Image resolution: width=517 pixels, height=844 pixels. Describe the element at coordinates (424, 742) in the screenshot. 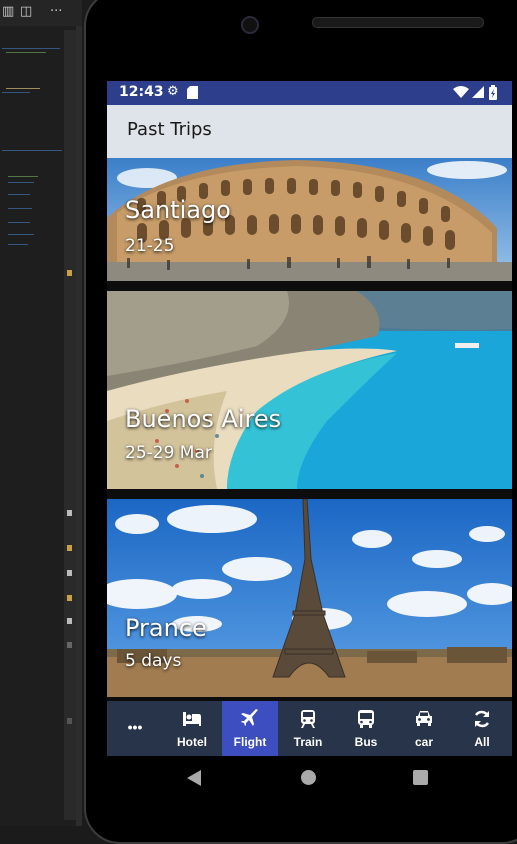

I see `tab-label: car` at that location.